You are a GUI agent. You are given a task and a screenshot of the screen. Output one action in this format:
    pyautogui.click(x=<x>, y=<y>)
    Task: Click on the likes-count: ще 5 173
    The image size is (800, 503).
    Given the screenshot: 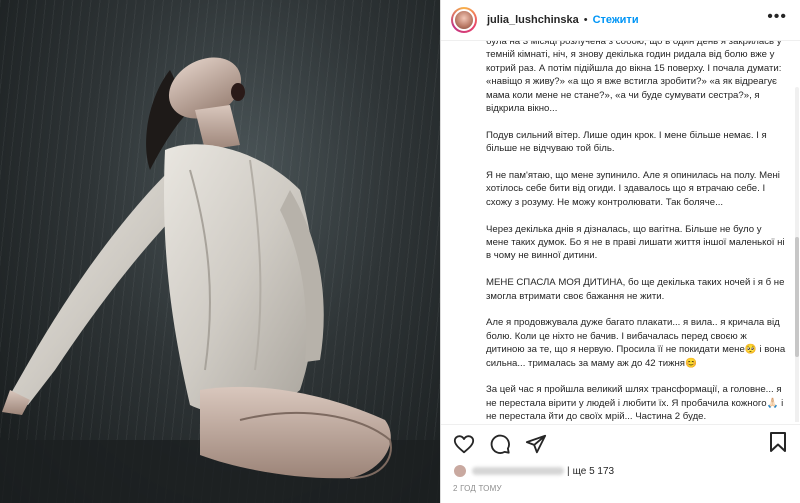 What is the action you would take?
    pyautogui.click(x=593, y=471)
    